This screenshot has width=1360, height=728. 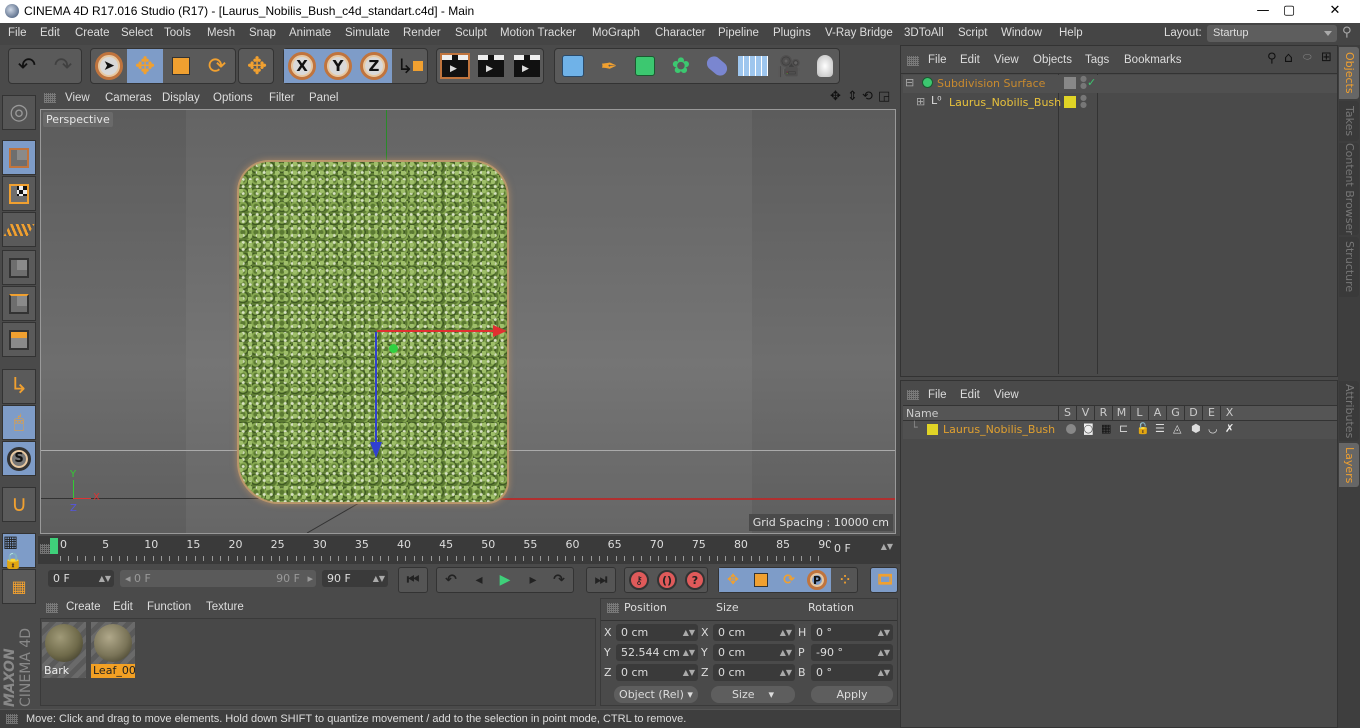 I want to click on menu-sculpt: Sculpt, so click(x=471, y=33).